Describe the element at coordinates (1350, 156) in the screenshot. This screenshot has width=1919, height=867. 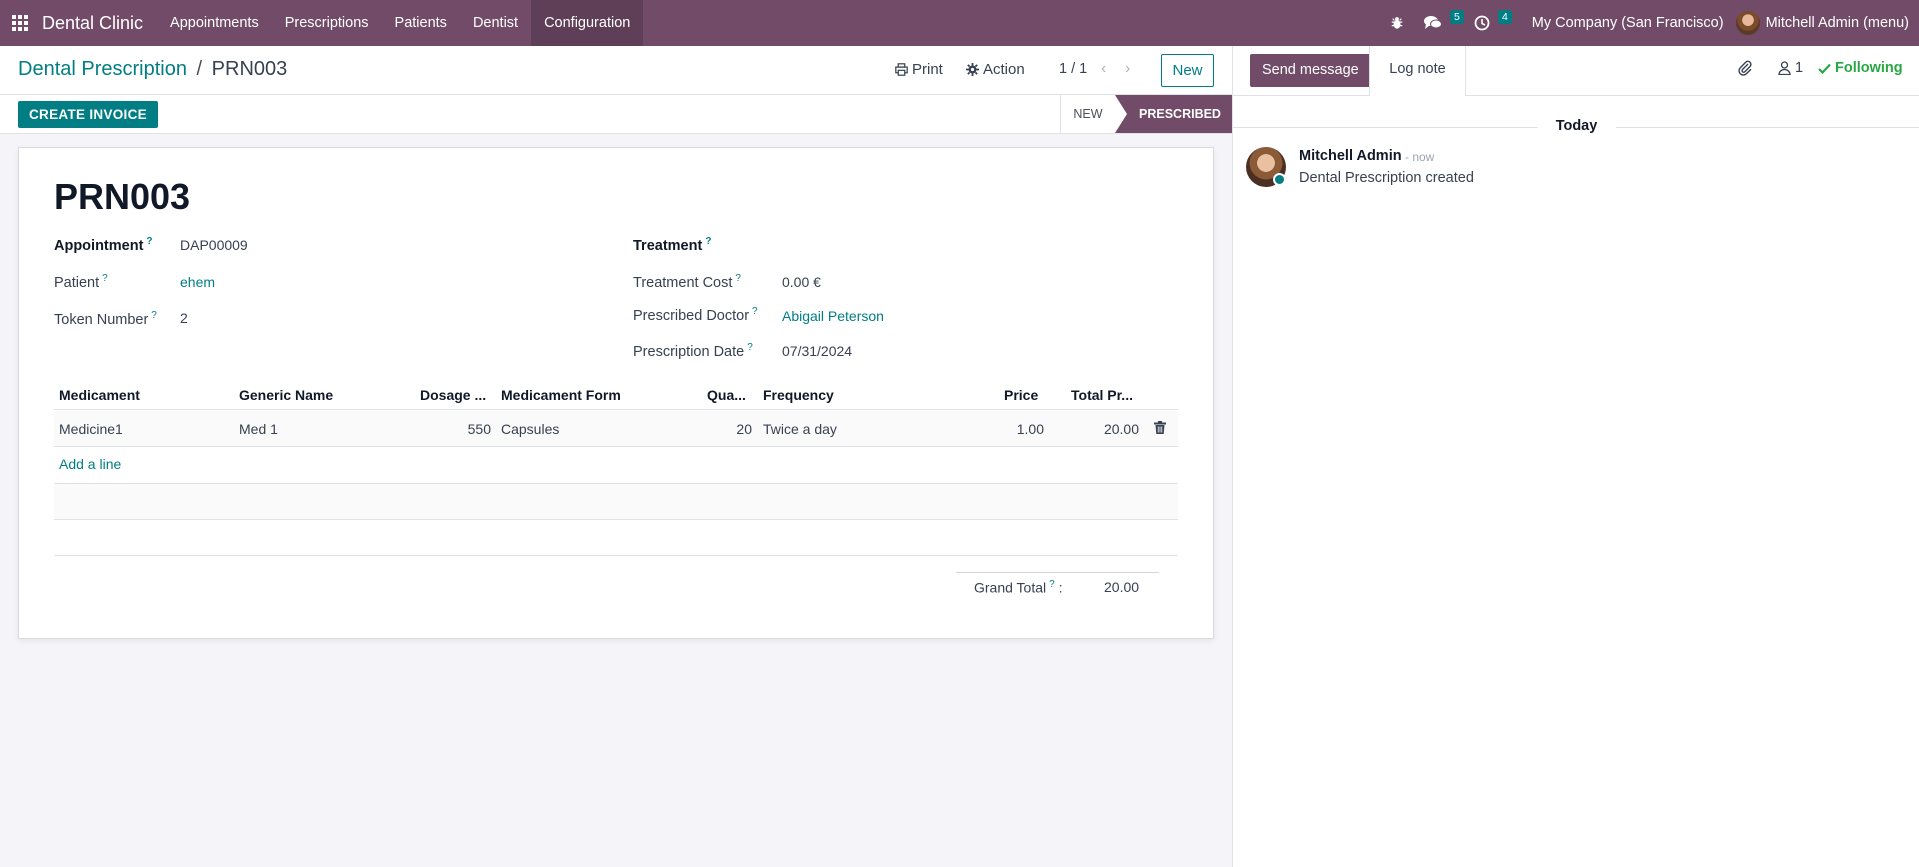
I see `message-author: Mitchell Admin` at that location.